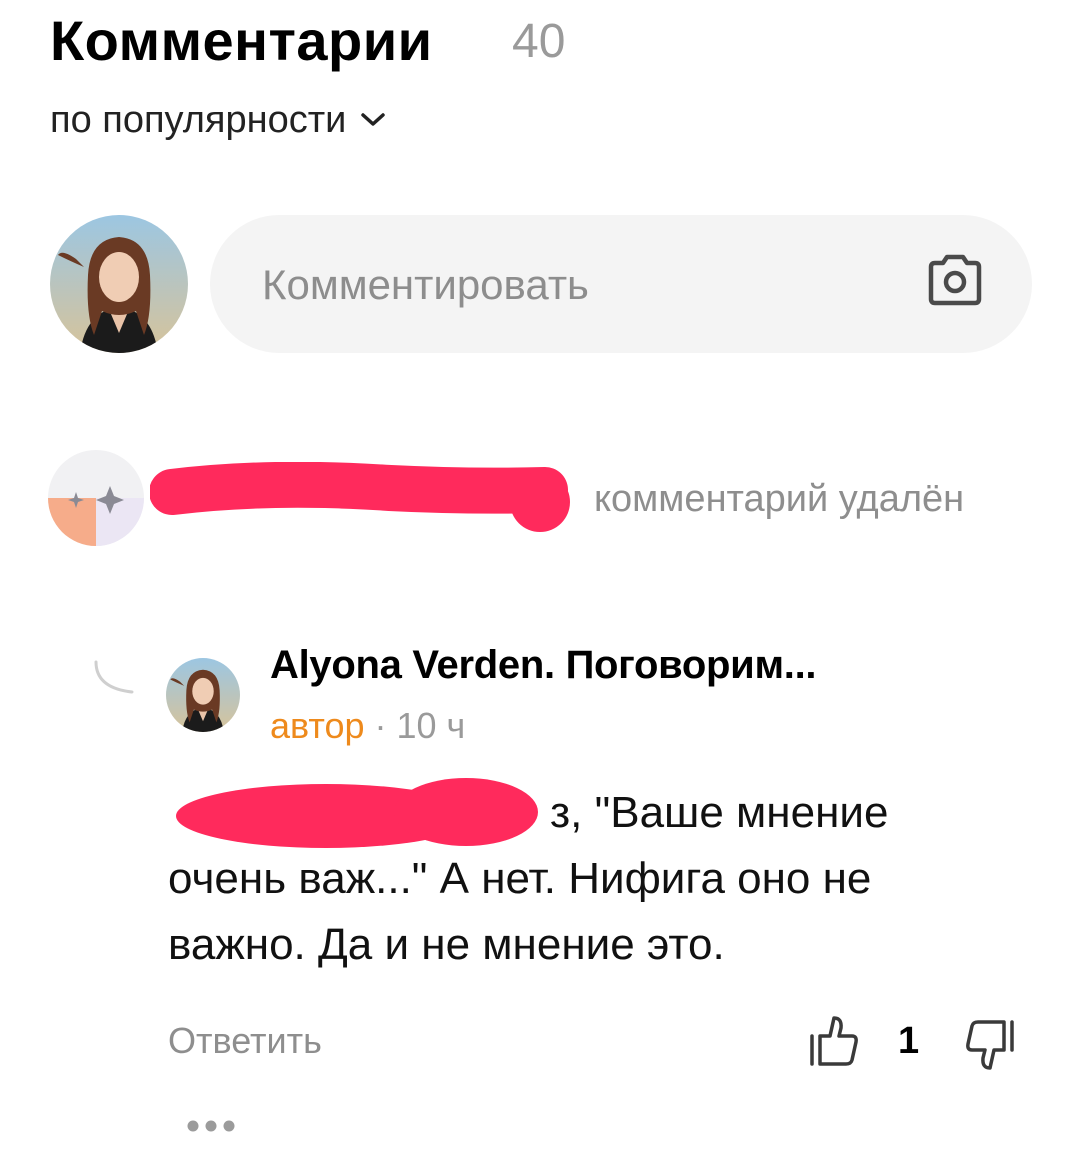  What do you see at coordinates (373, 120) in the screenshot?
I see `chevron-down-icon` at bounding box center [373, 120].